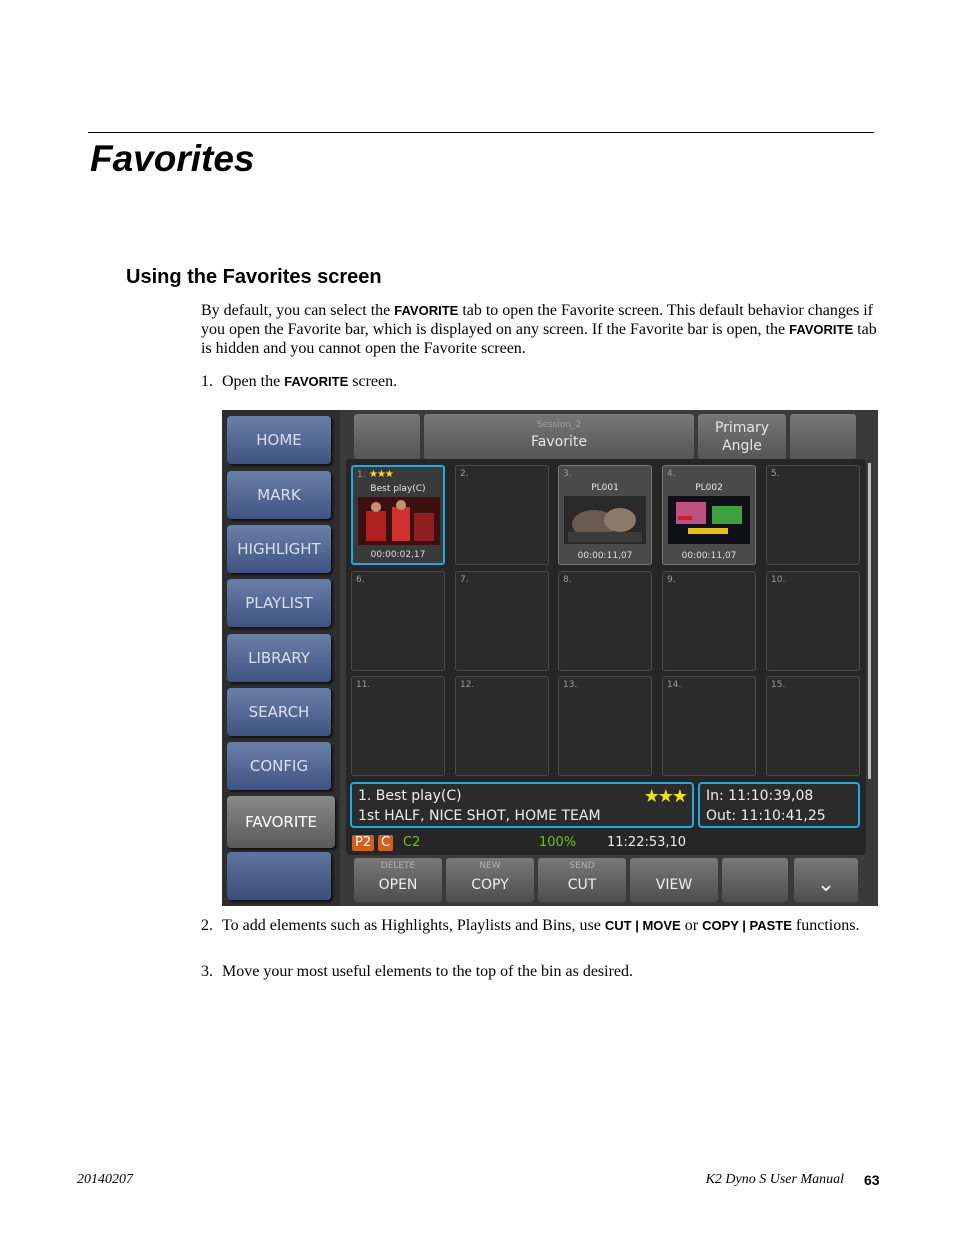  Describe the element at coordinates (674, 880) in the screenshot. I see `view-button: VIEW` at that location.